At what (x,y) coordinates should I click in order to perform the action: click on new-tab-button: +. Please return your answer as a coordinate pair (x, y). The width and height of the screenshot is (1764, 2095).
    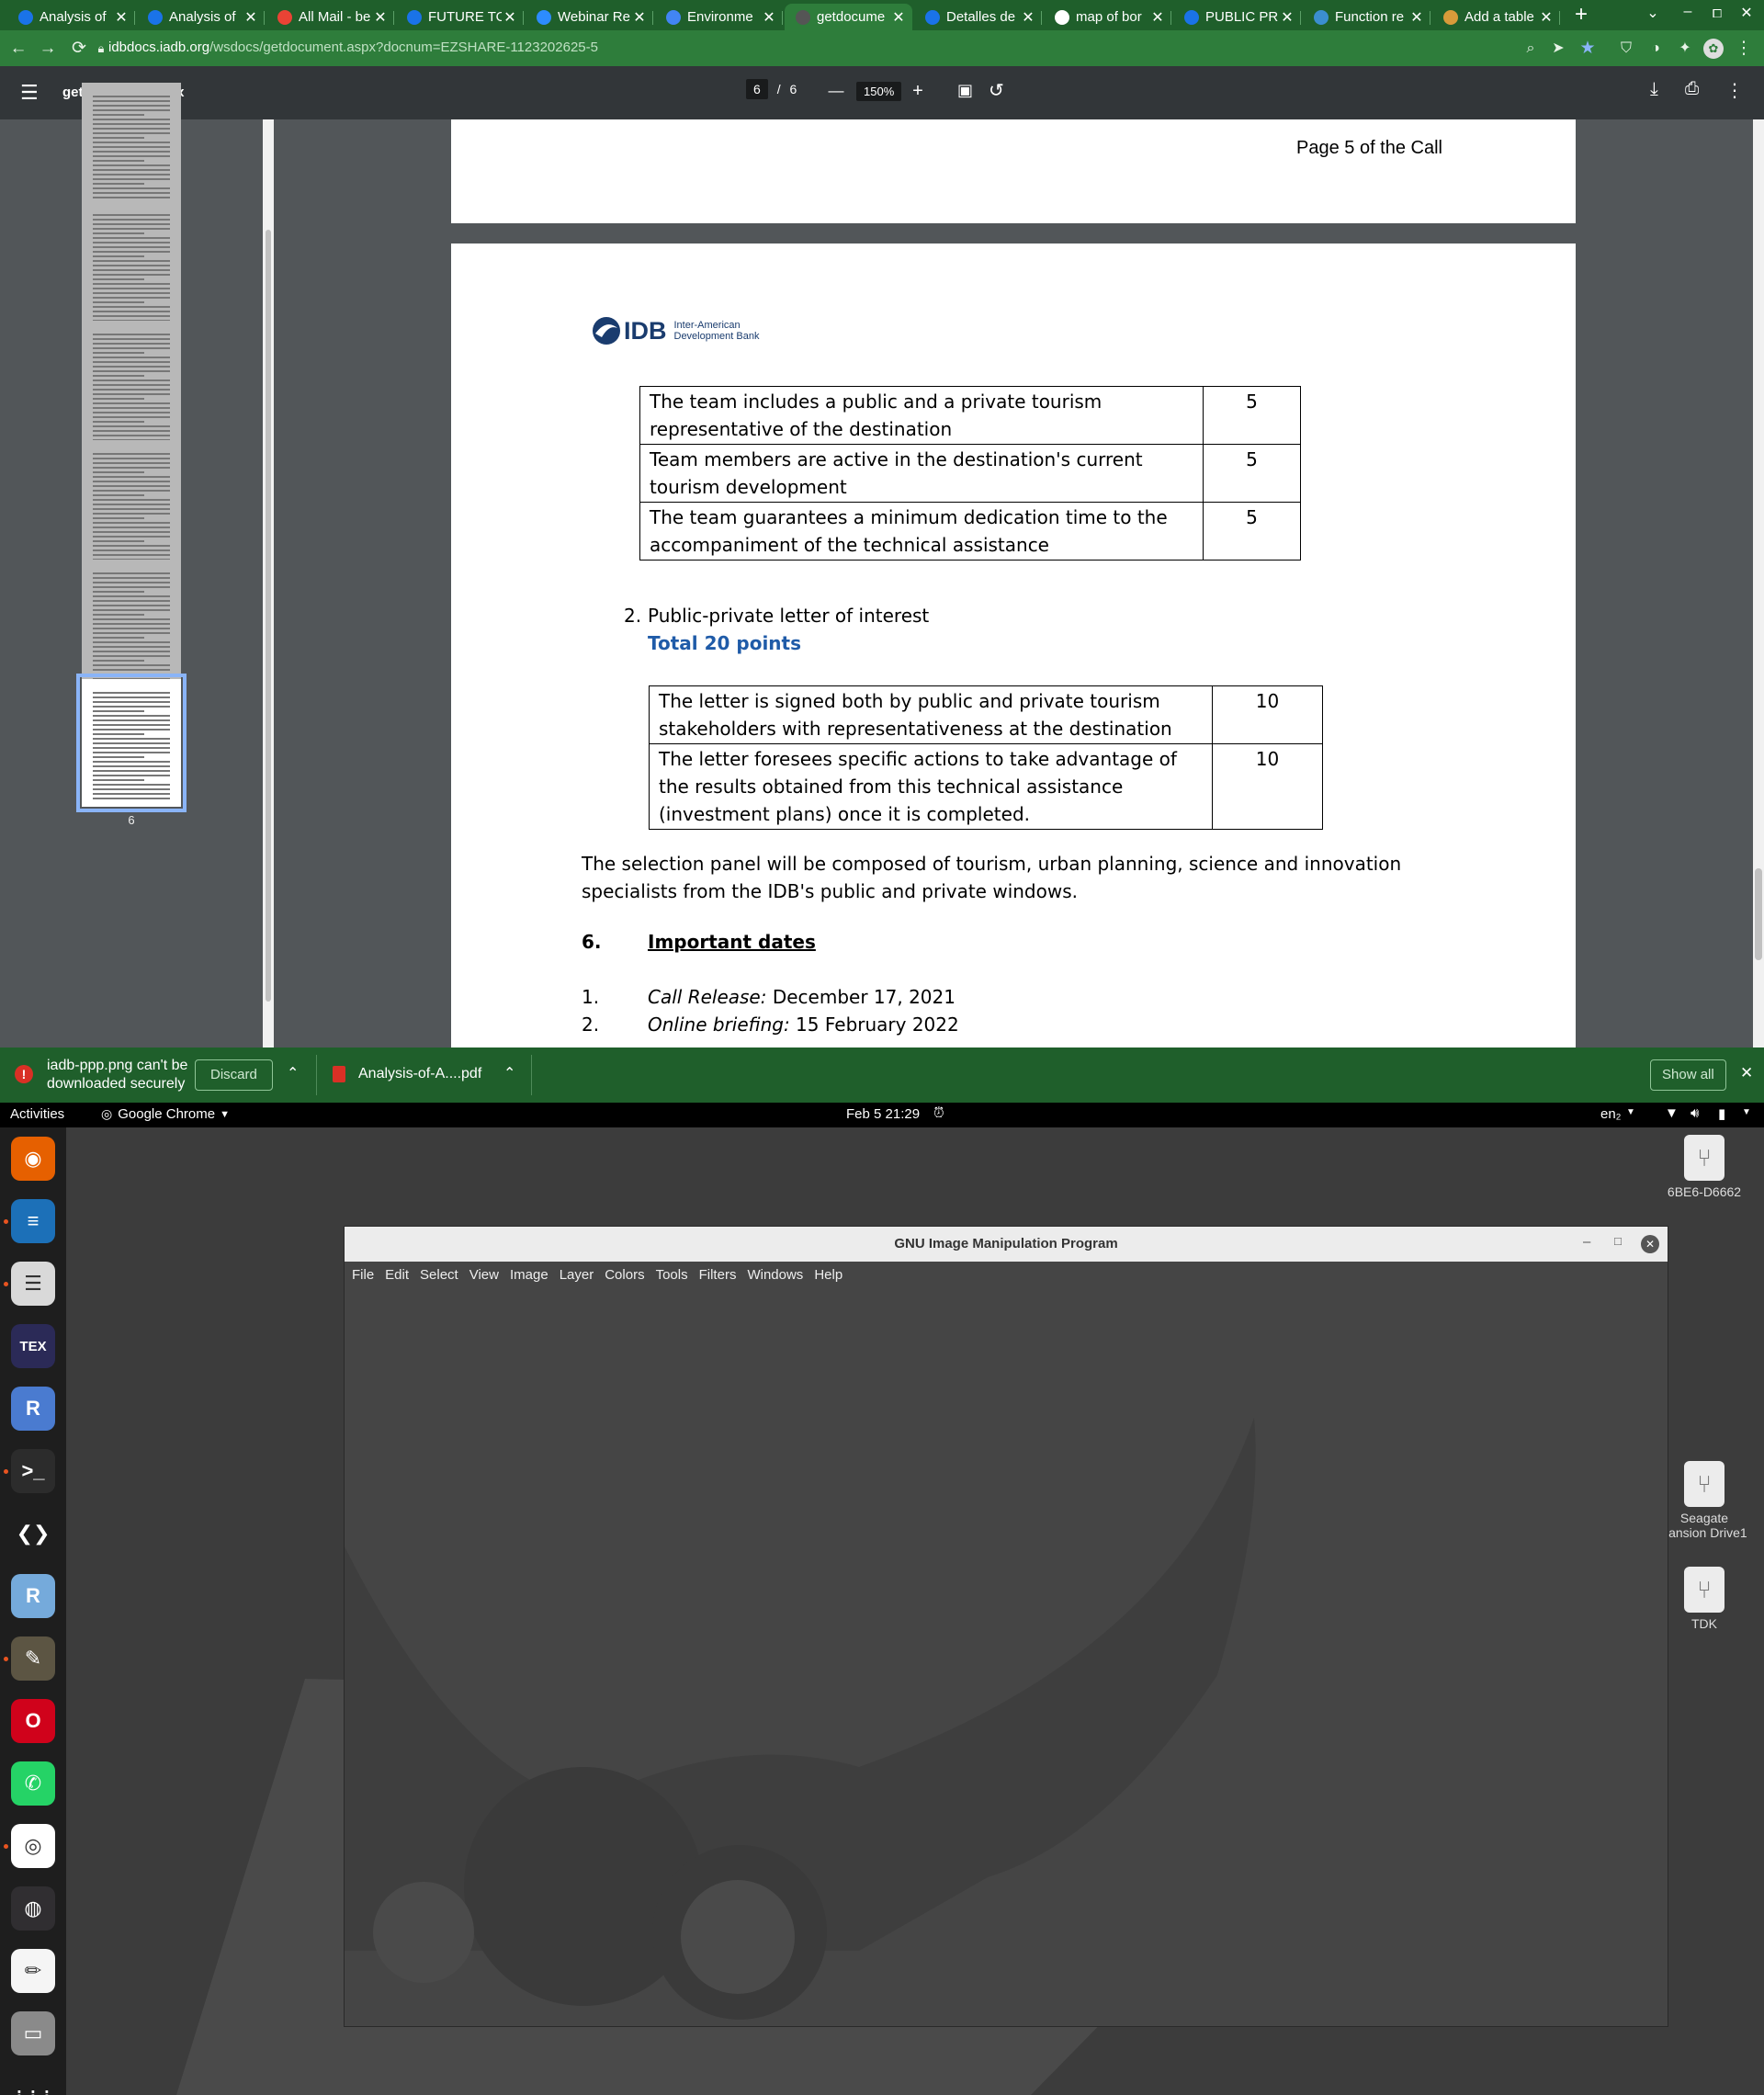
    Looking at the image, I should click on (1581, 15).